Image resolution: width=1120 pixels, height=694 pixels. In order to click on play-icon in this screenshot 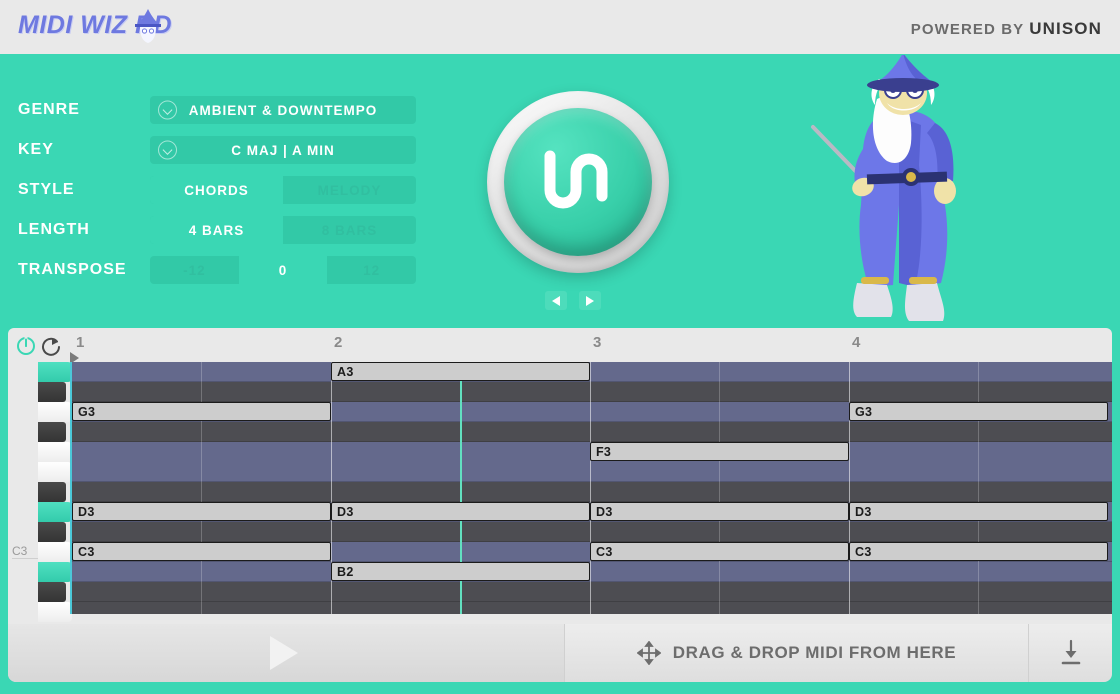, I will do `click(284, 653)`.